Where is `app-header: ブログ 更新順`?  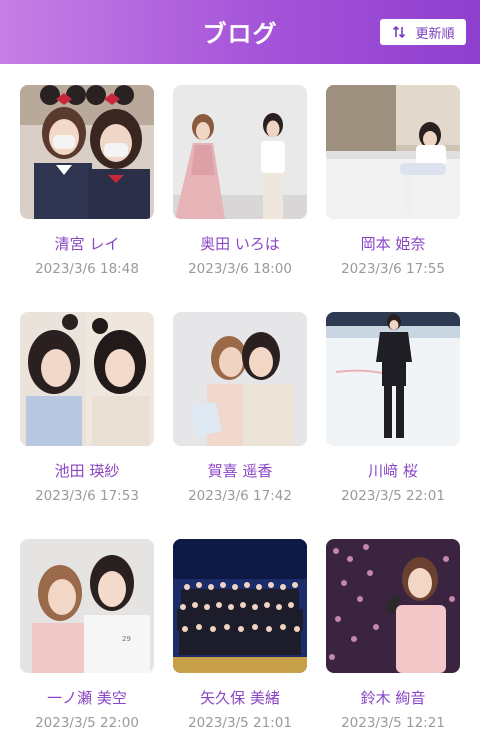
app-header: ブログ 更新順 is located at coordinates (240, 32).